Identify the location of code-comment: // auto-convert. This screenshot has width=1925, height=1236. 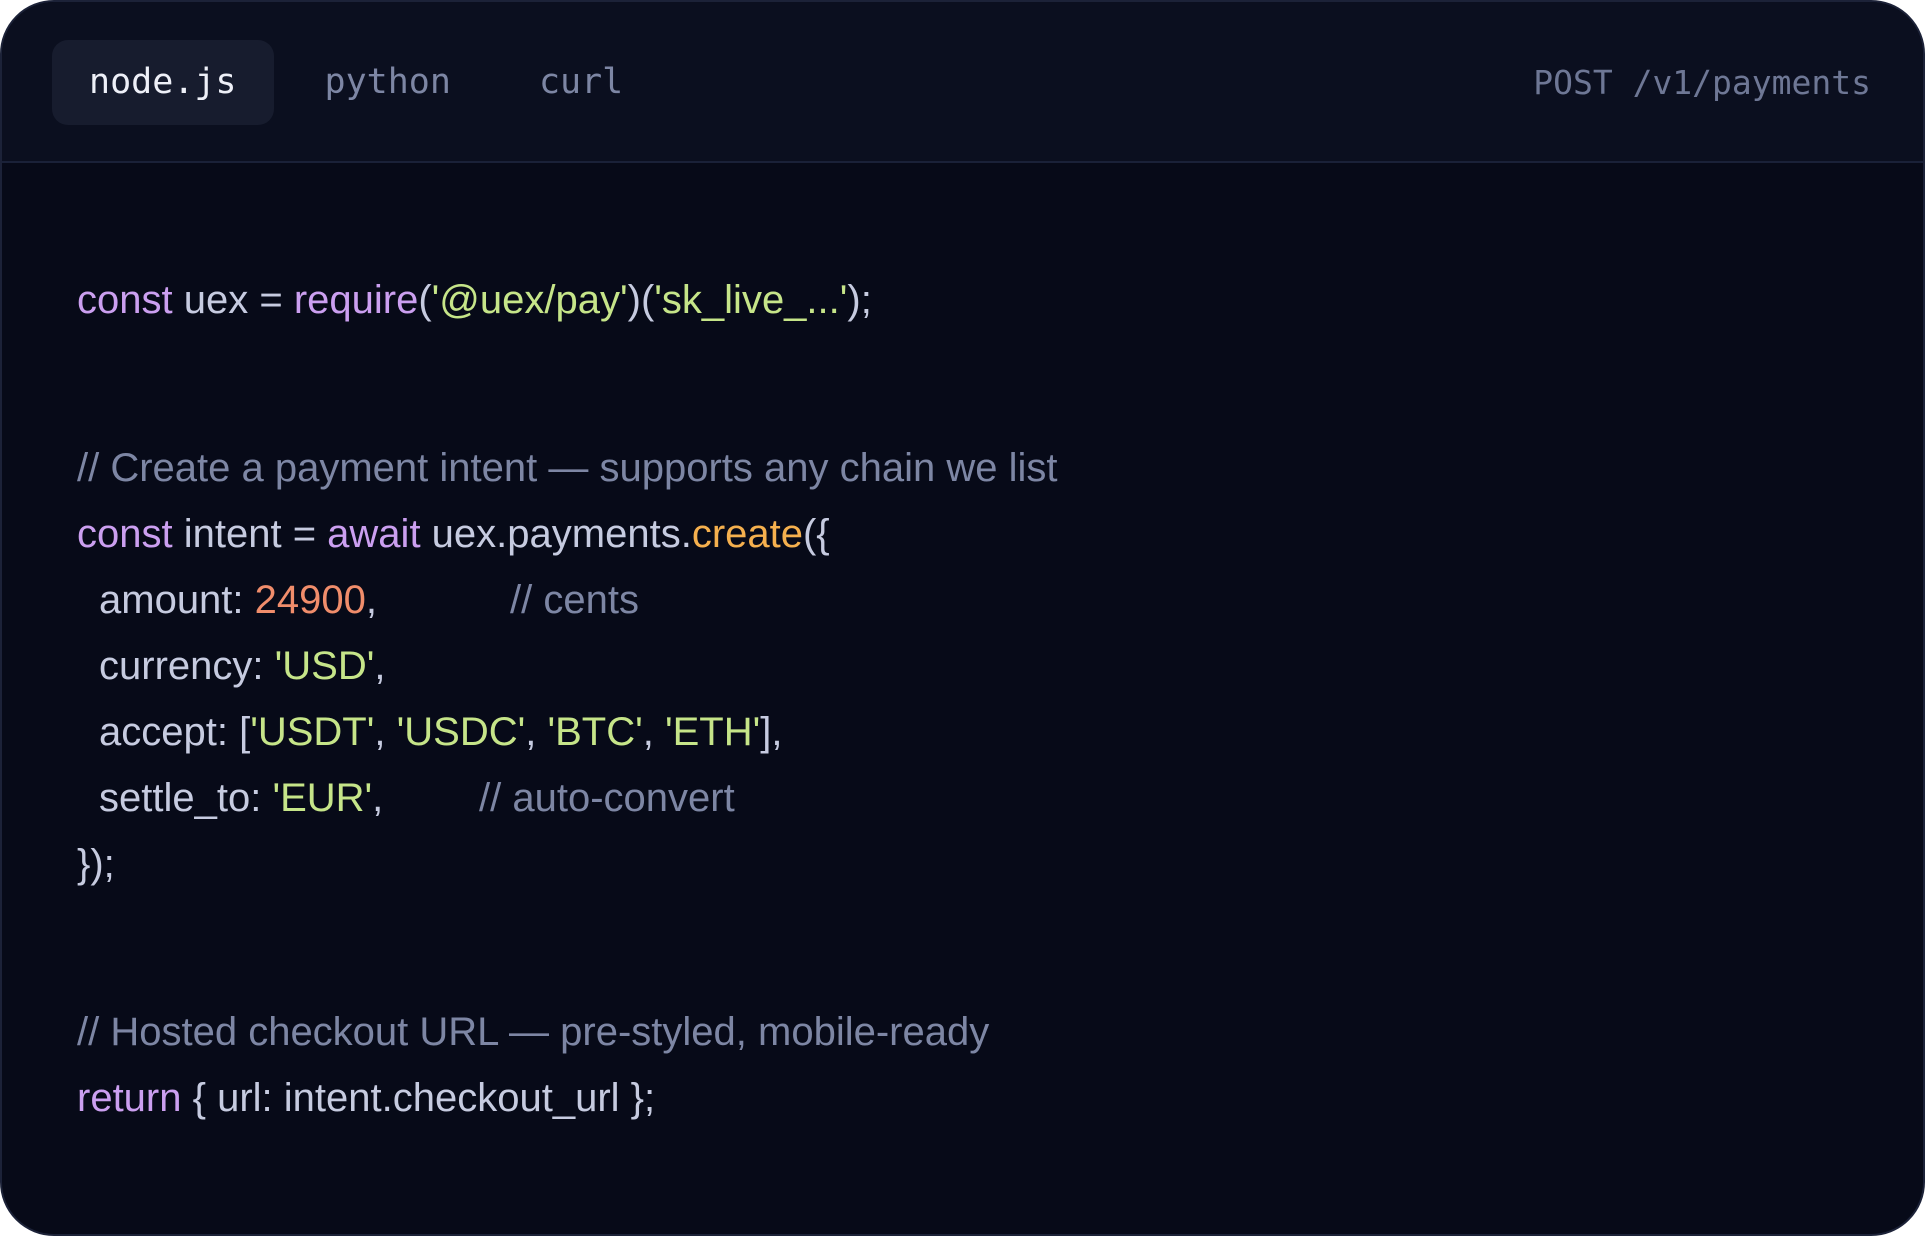
(607, 798).